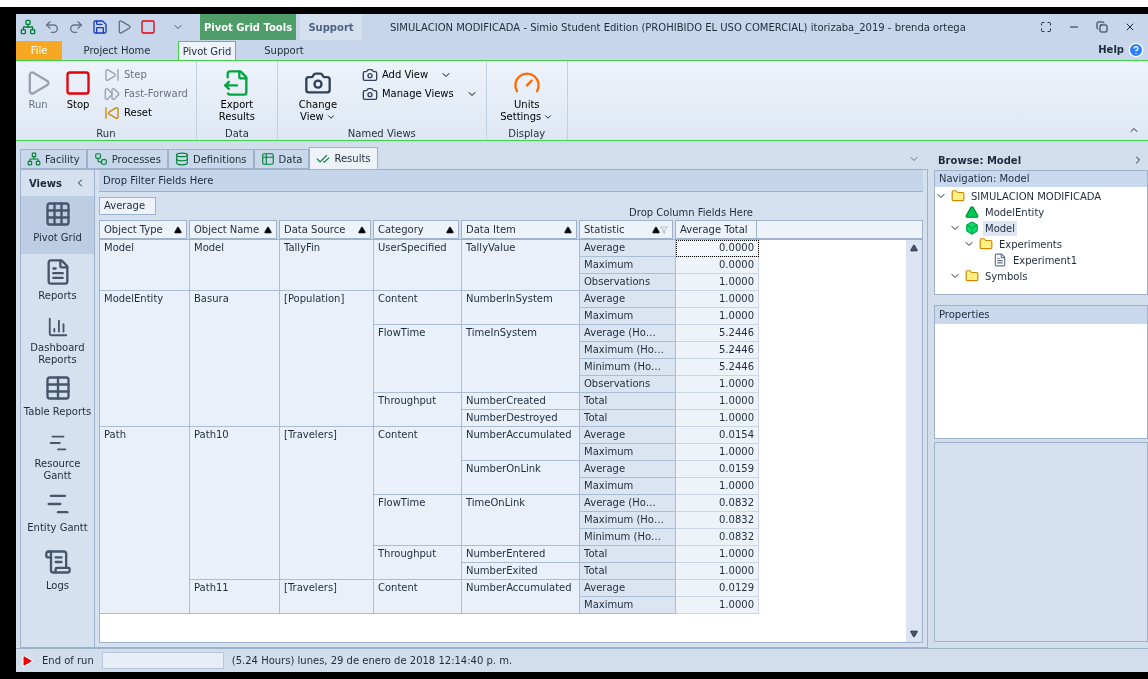 This screenshot has width=1148, height=679. Describe the element at coordinates (57, 225) in the screenshot. I see `view-item: Pivot Grid` at that location.